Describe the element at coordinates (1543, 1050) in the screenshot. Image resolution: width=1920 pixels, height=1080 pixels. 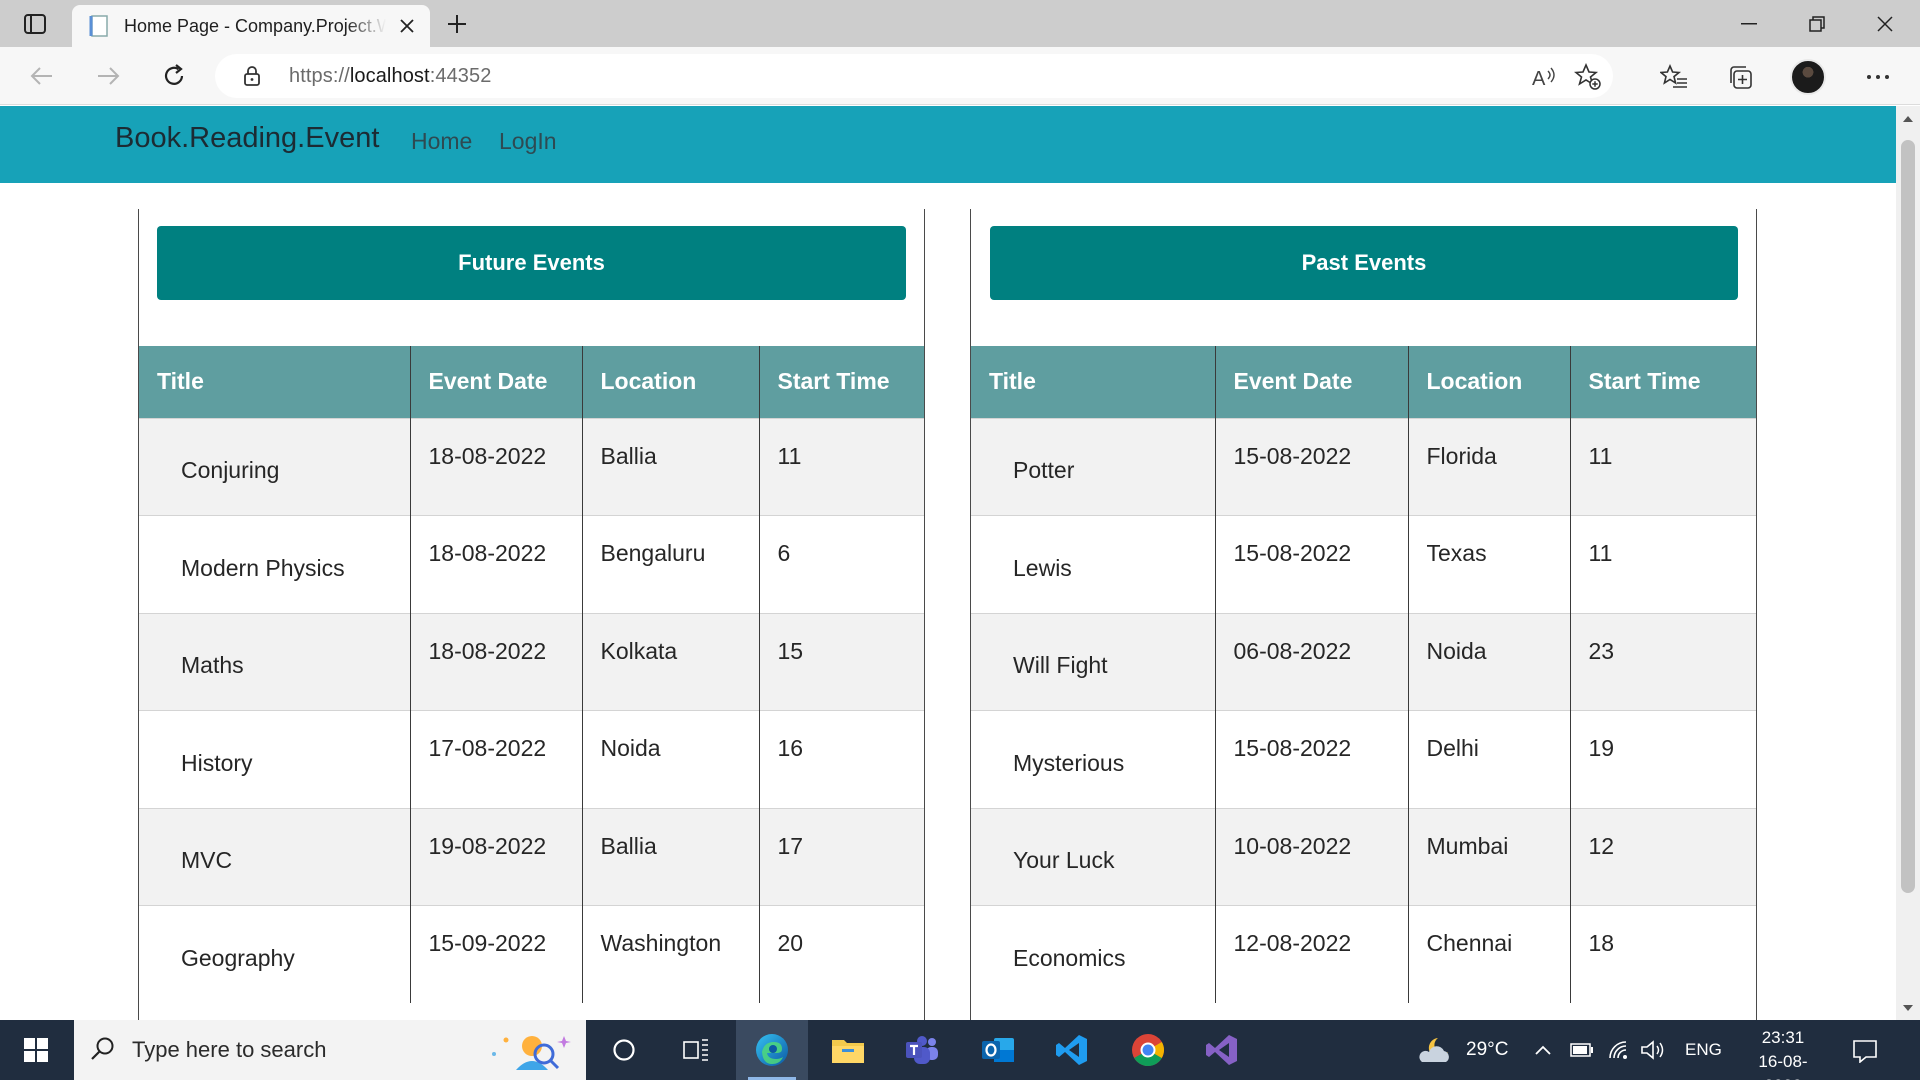
I see `show-hidden-icons-icon` at that location.